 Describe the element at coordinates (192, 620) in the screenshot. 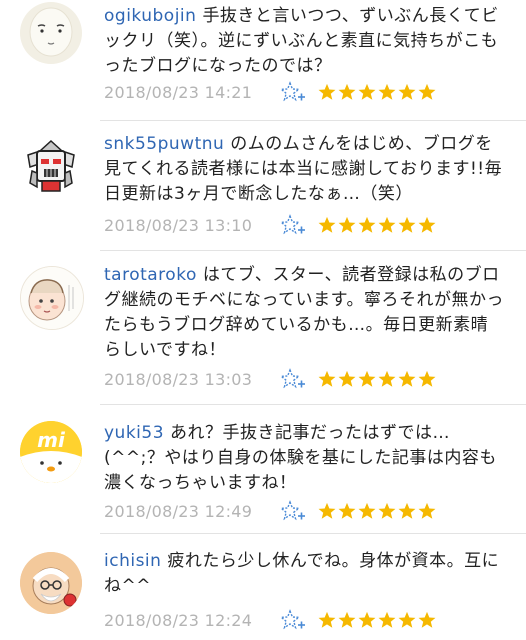

I see `comment-timestamp: 2018/08/23 12:24` at that location.